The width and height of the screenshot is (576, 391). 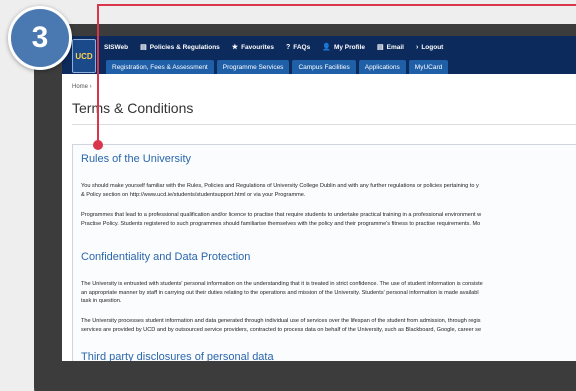 What do you see at coordinates (390, 47) in the screenshot?
I see `topnav-email: ▤ Email` at bounding box center [390, 47].